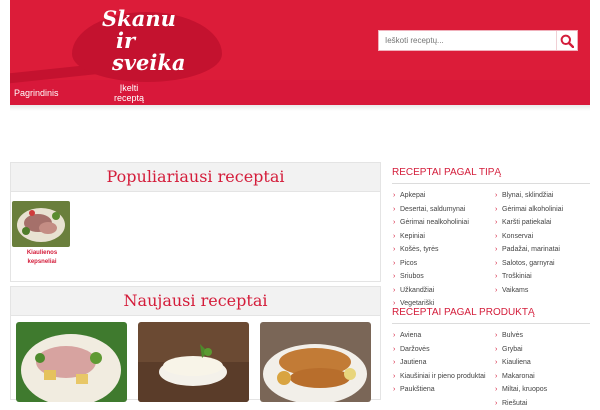 Image resolution: width=600 pixels, height=410 pixels. I want to click on search-icon, so click(567, 41).